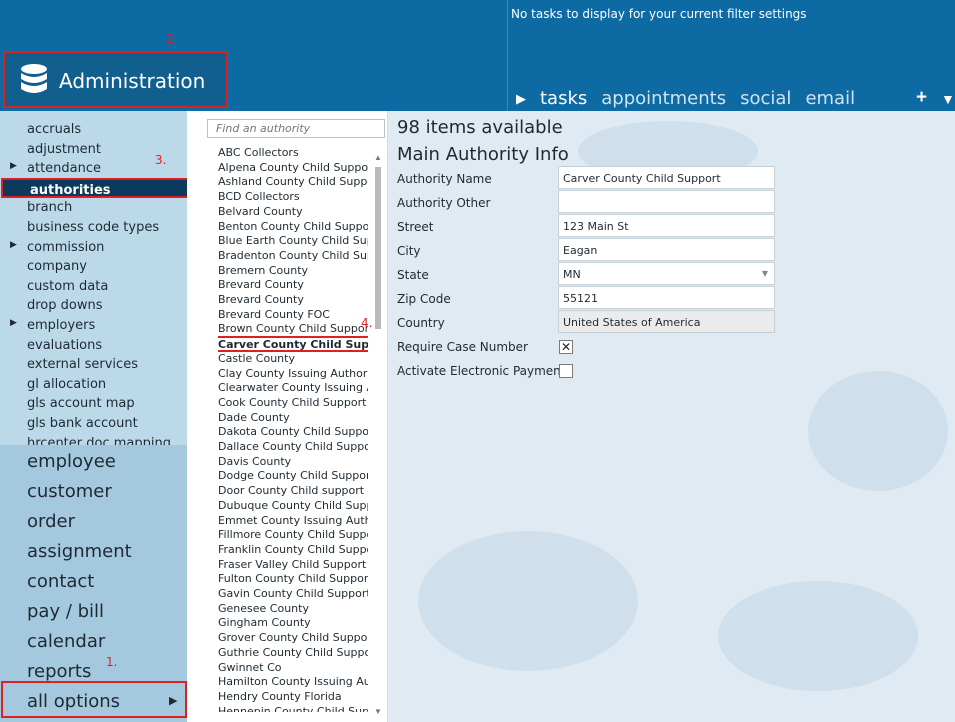 The width and height of the screenshot is (955, 722). What do you see at coordinates (64, 149) in the screenshot?
I see `sidebar-item-label: adjustment` at bounding box center [64, 149].